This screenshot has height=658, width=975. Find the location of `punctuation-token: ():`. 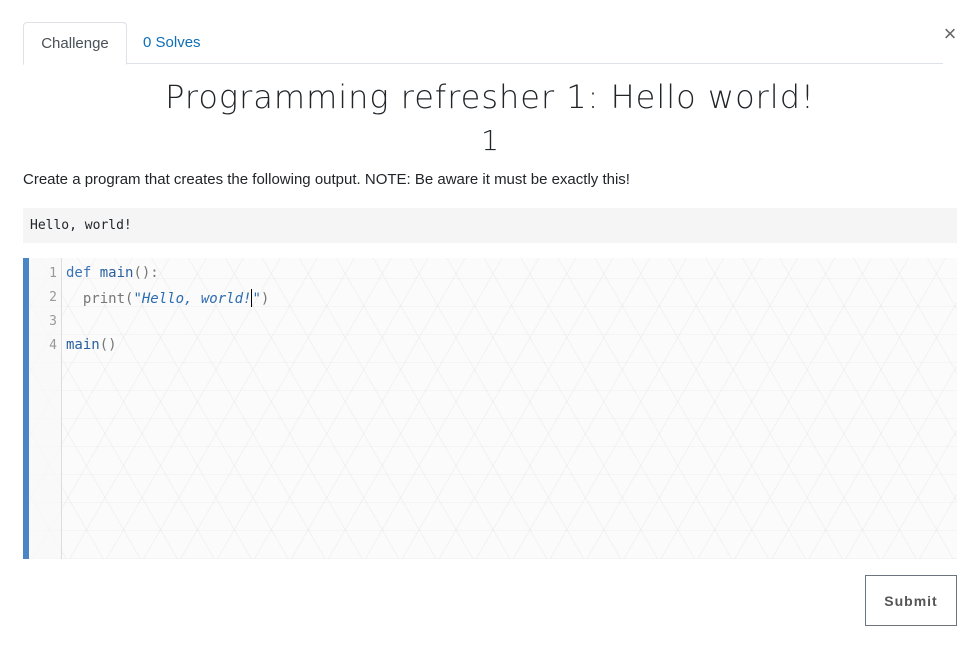

punctuation-token: (): is located at coordinates (146, 273).